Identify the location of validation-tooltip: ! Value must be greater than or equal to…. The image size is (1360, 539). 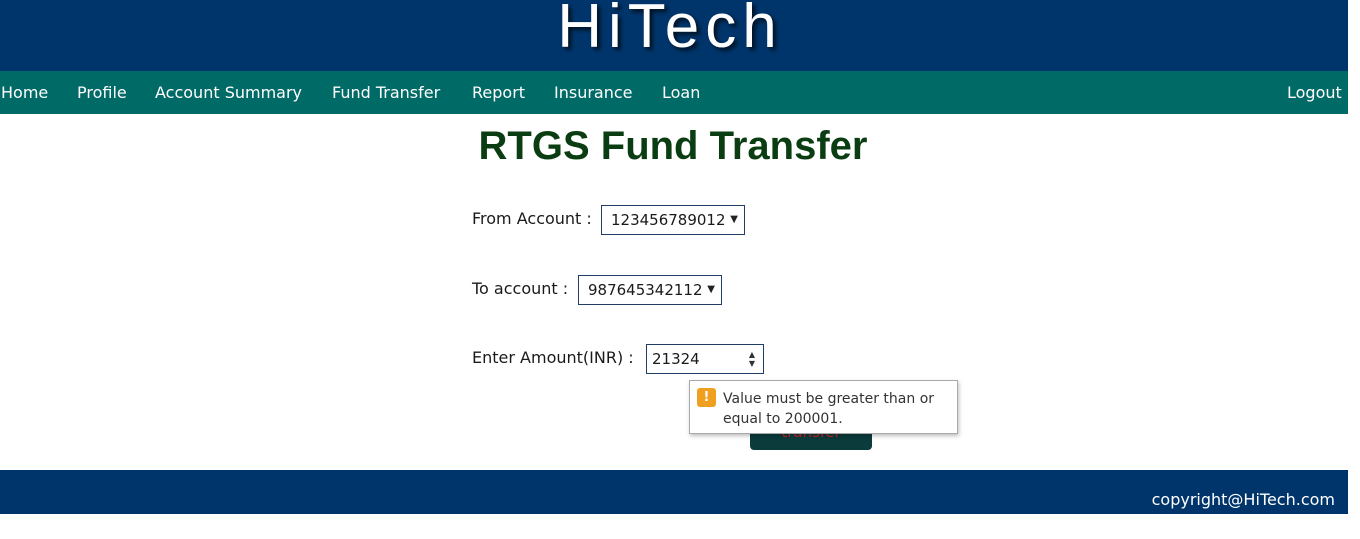
(823, 407).